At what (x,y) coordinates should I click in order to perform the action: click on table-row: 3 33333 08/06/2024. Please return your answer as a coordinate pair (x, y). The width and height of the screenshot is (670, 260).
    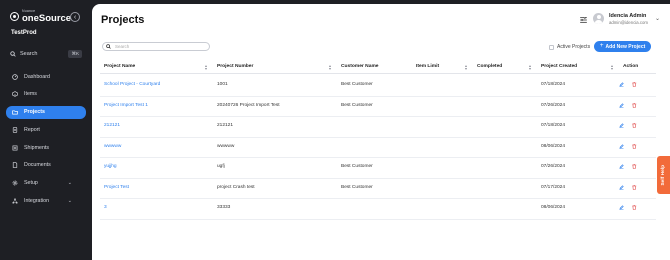
    Looking at the image, I should click on (378, 209).